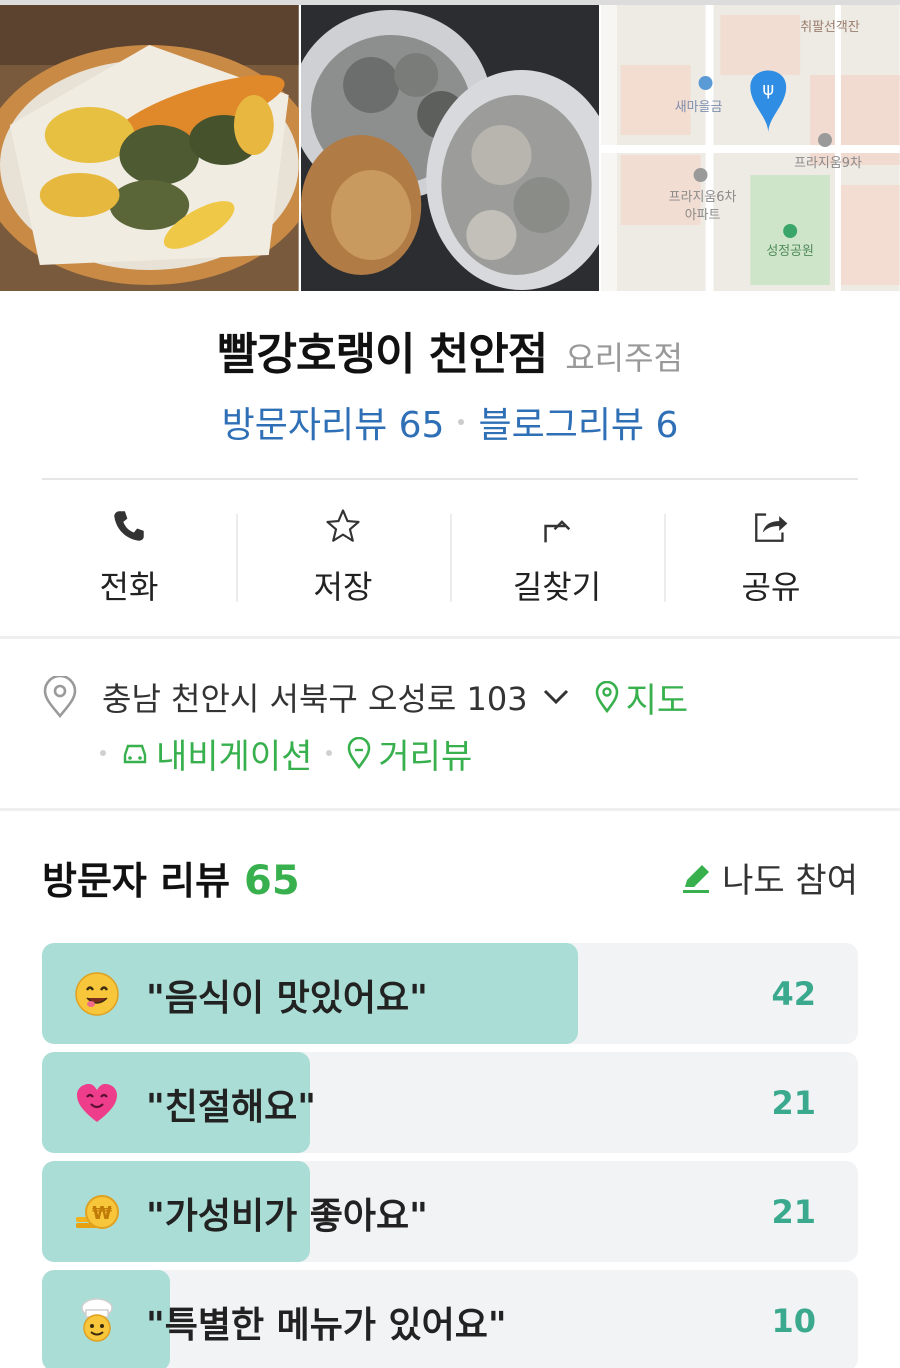  Describe the element at coordinates (272, 881) in the screenshot. I see `visitor-review-count: 65` at that location.